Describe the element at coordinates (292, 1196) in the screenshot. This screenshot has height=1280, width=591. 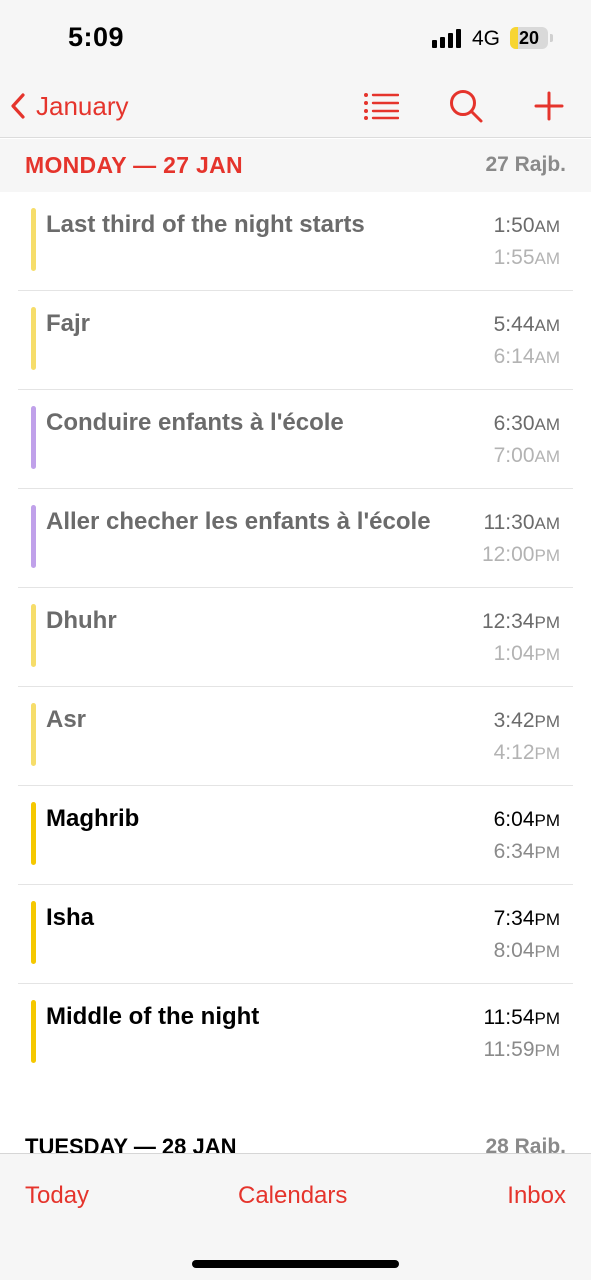
I see `calendars-button: Calendars` at that location.